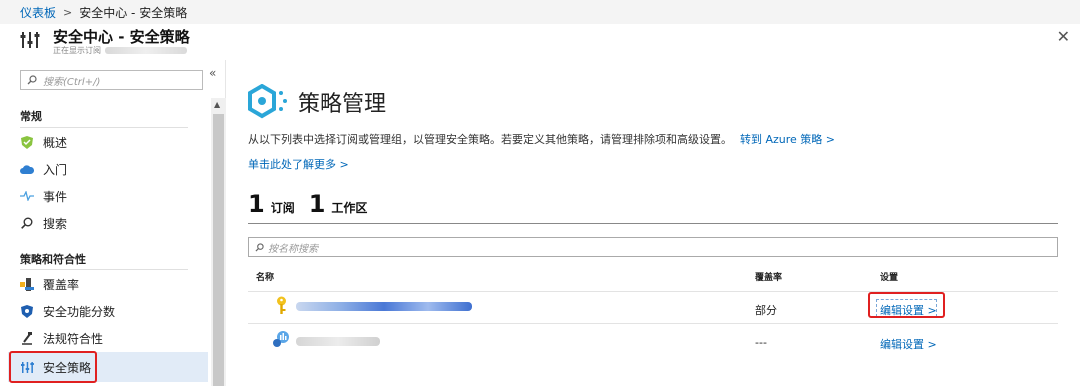 This screenshot has height=386, width=1080. Describe the element at coordinates (653, 247) in the screenshot. I see `name-filter-input: 按名称搜索` at that location.